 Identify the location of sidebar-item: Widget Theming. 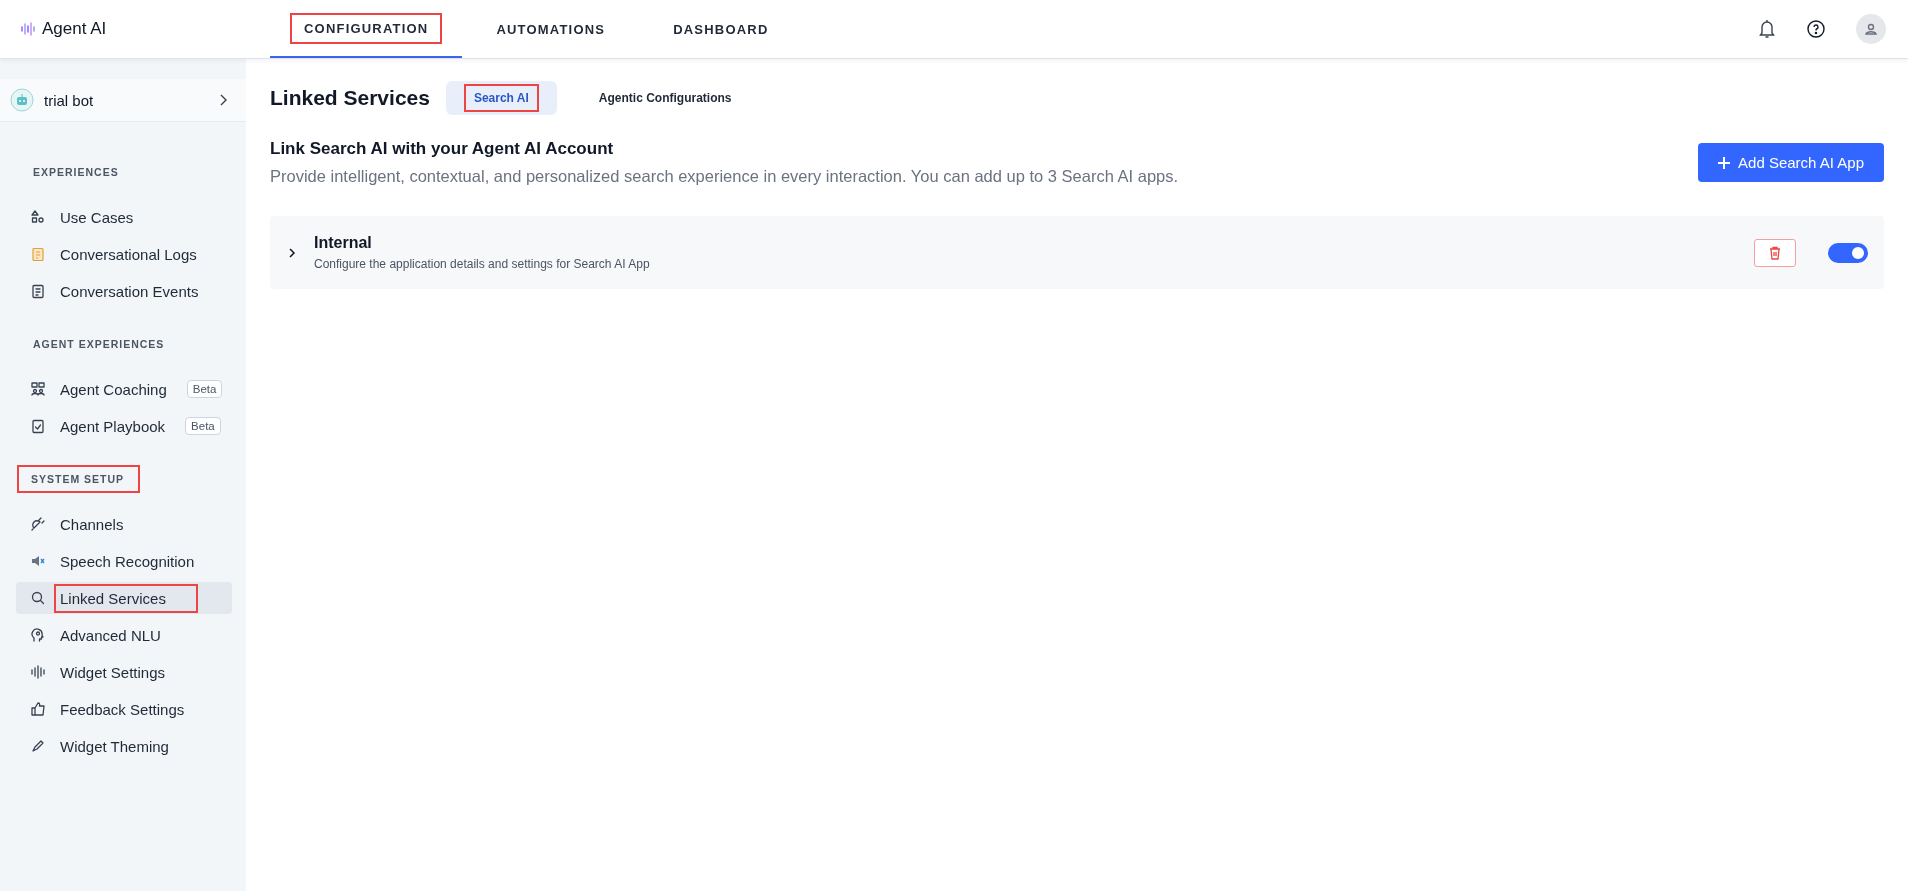
(124, 746).